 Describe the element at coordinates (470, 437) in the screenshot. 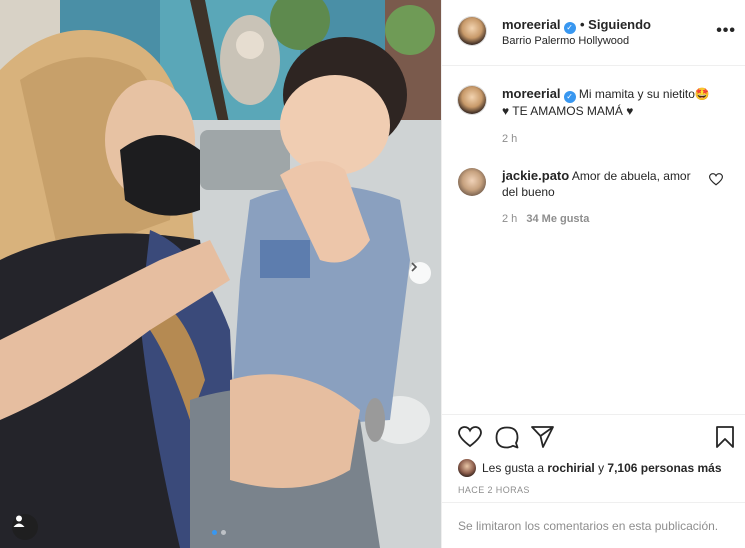

I see `like-heart-icon` at that location.